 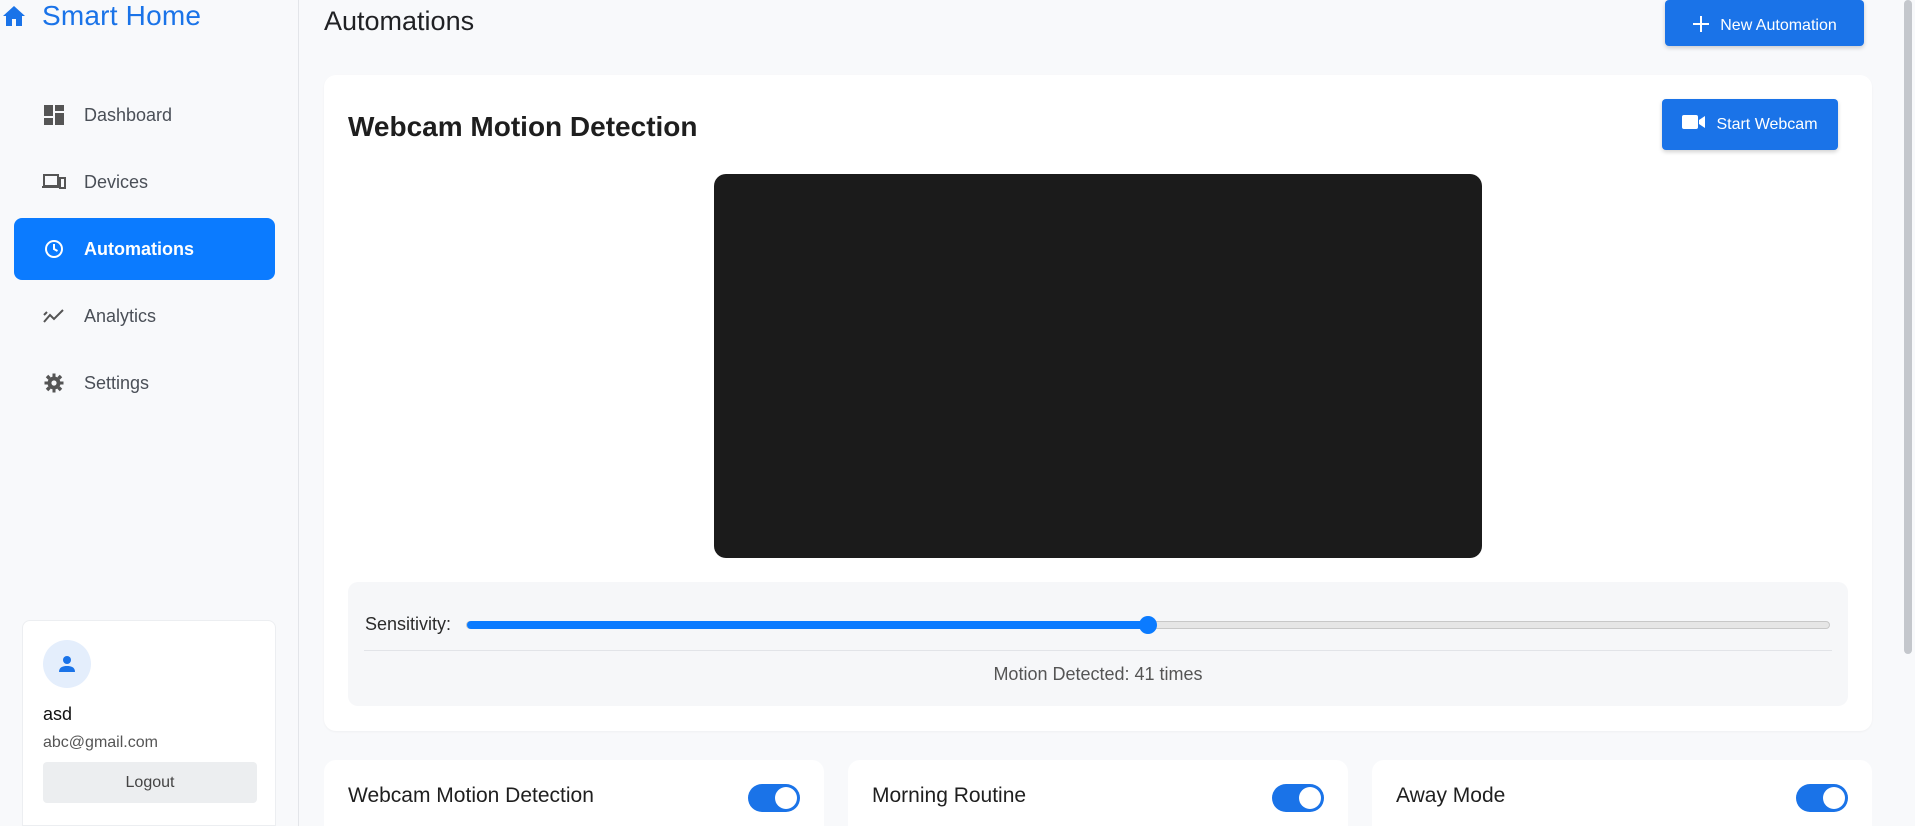 I want to click on sidebar-item-dashboard: Dashboard, so click(x=144, y=115).